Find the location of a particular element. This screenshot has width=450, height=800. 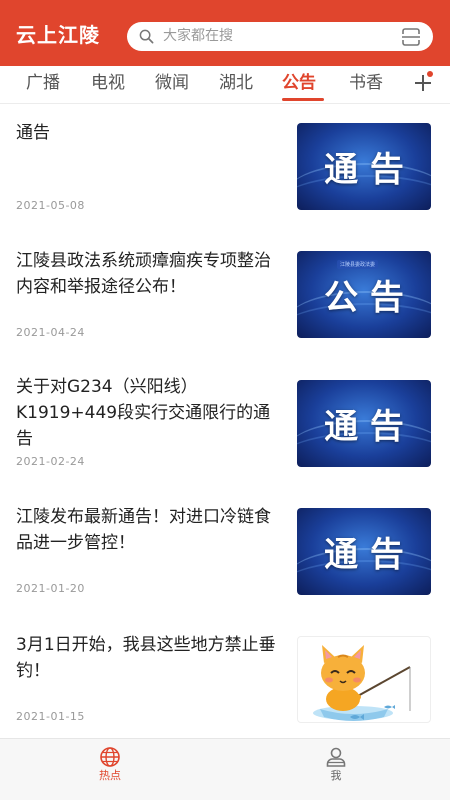

nav-hot: 热点 is located at coordinates (110, 769).